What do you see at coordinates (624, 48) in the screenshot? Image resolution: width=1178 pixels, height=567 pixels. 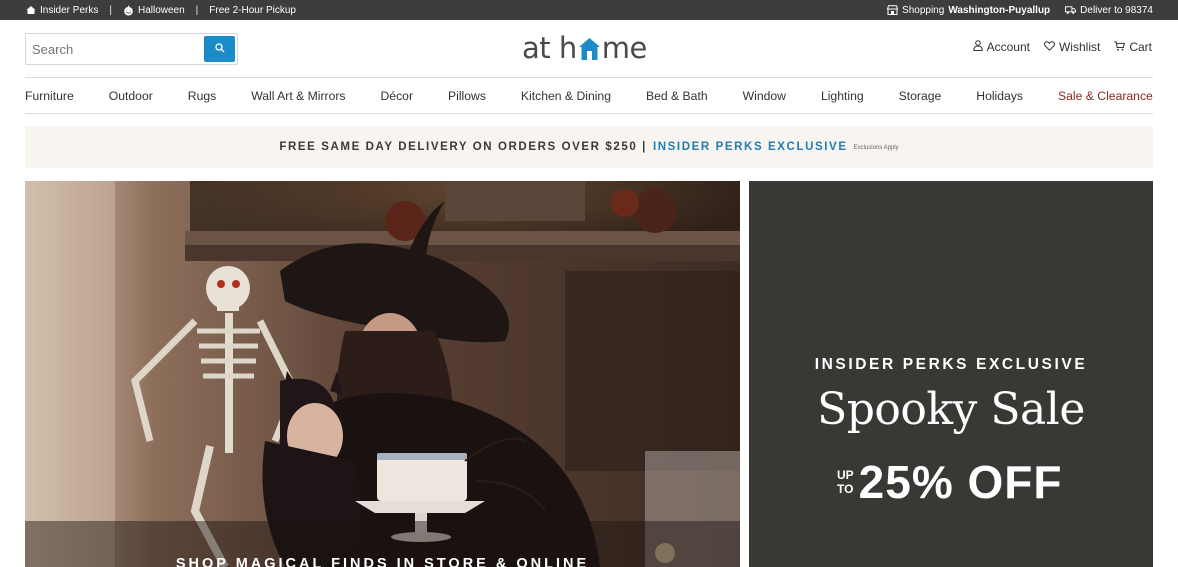 I see `logo-text-right: me` at bounding box center [624, 48].